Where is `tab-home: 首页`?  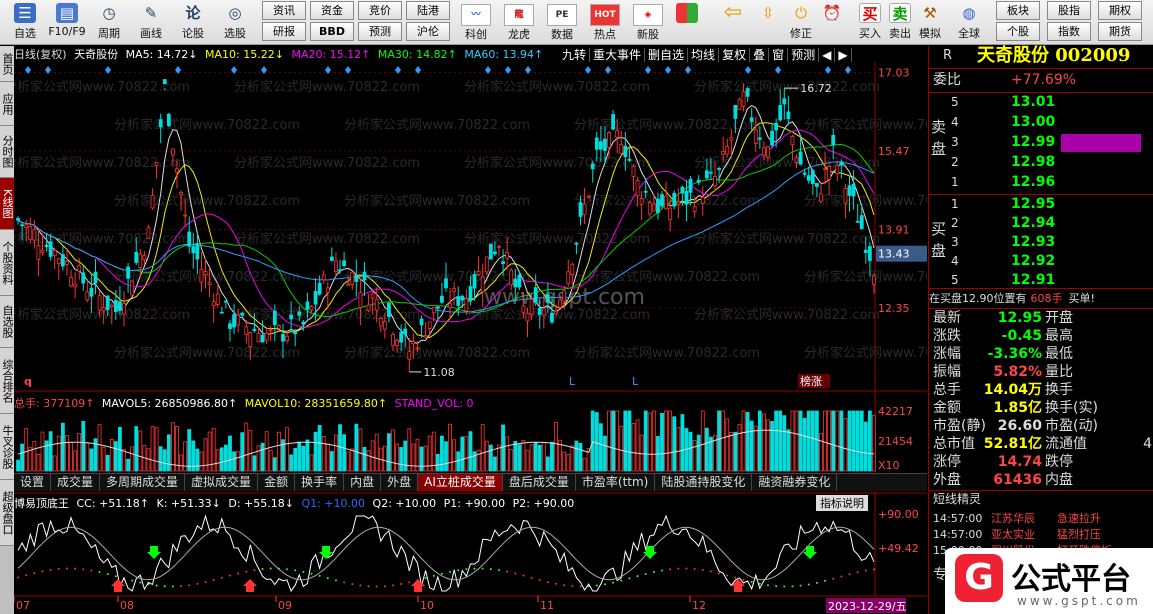
tab-home: 首页 is located at coordinates (7, 64).